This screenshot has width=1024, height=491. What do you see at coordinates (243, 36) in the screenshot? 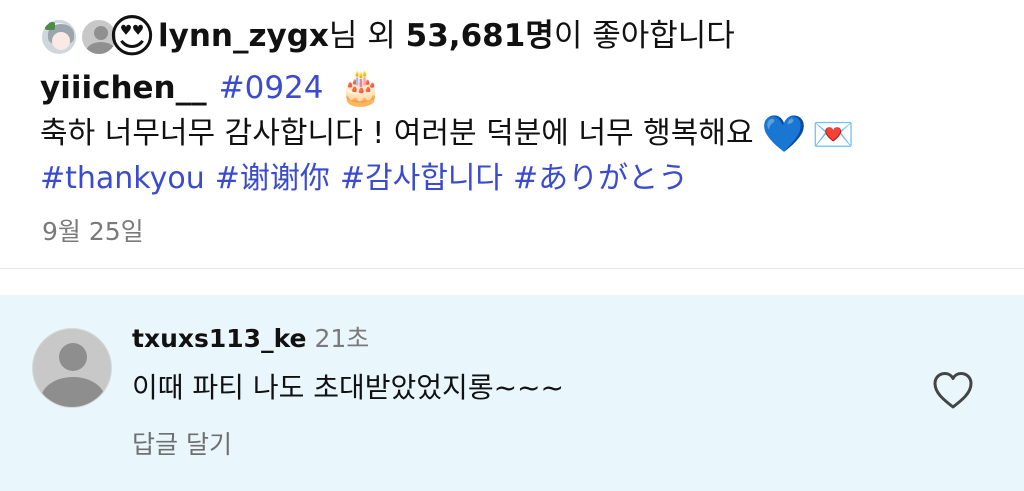
I see `first-liker-username: lynn_zygx` at bounding box center [243, 36].